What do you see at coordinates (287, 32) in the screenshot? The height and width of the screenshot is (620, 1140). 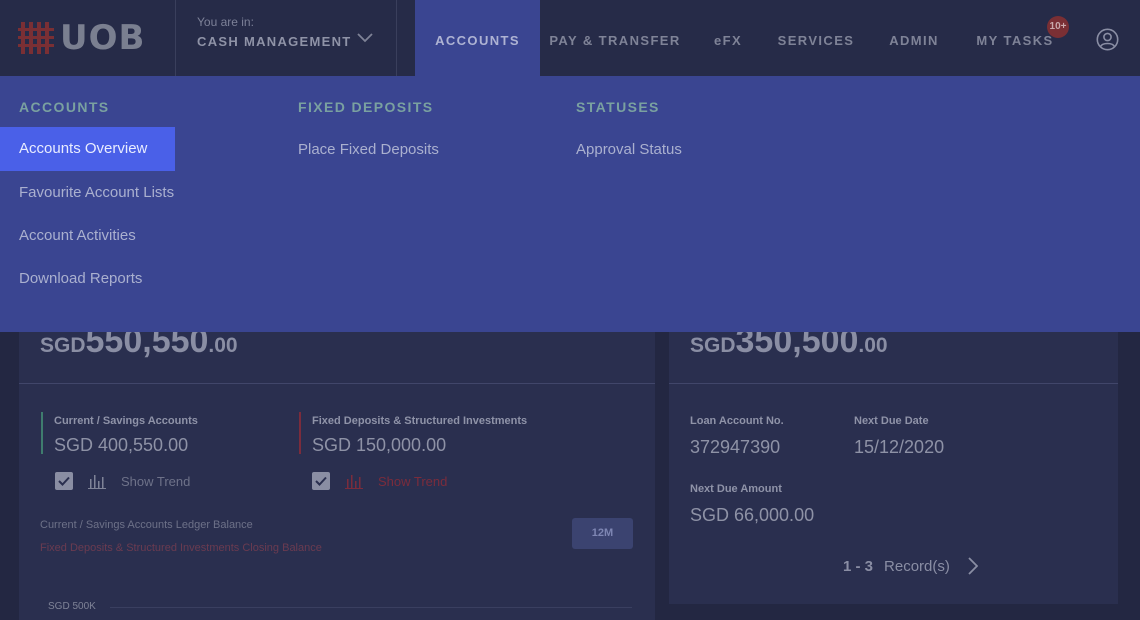 I see `context-switcher: You are in: CASH MANAGEMENT` at bounding box center [287, 32].